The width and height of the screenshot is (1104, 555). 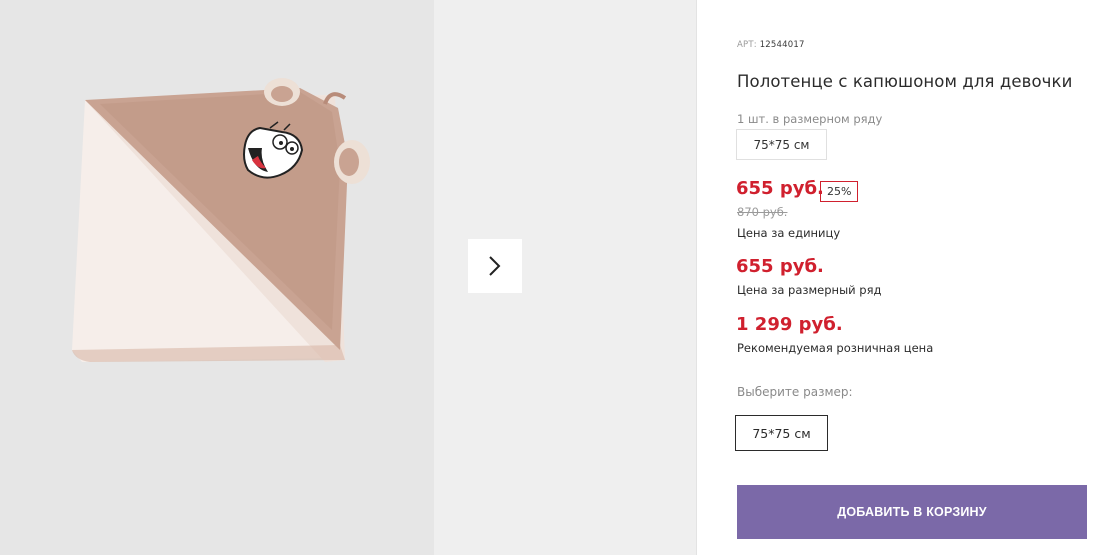 What do you see at coordinates (221, 220) in the screenshot?
I see `towel-illustration` at bounding box center [221, 220].